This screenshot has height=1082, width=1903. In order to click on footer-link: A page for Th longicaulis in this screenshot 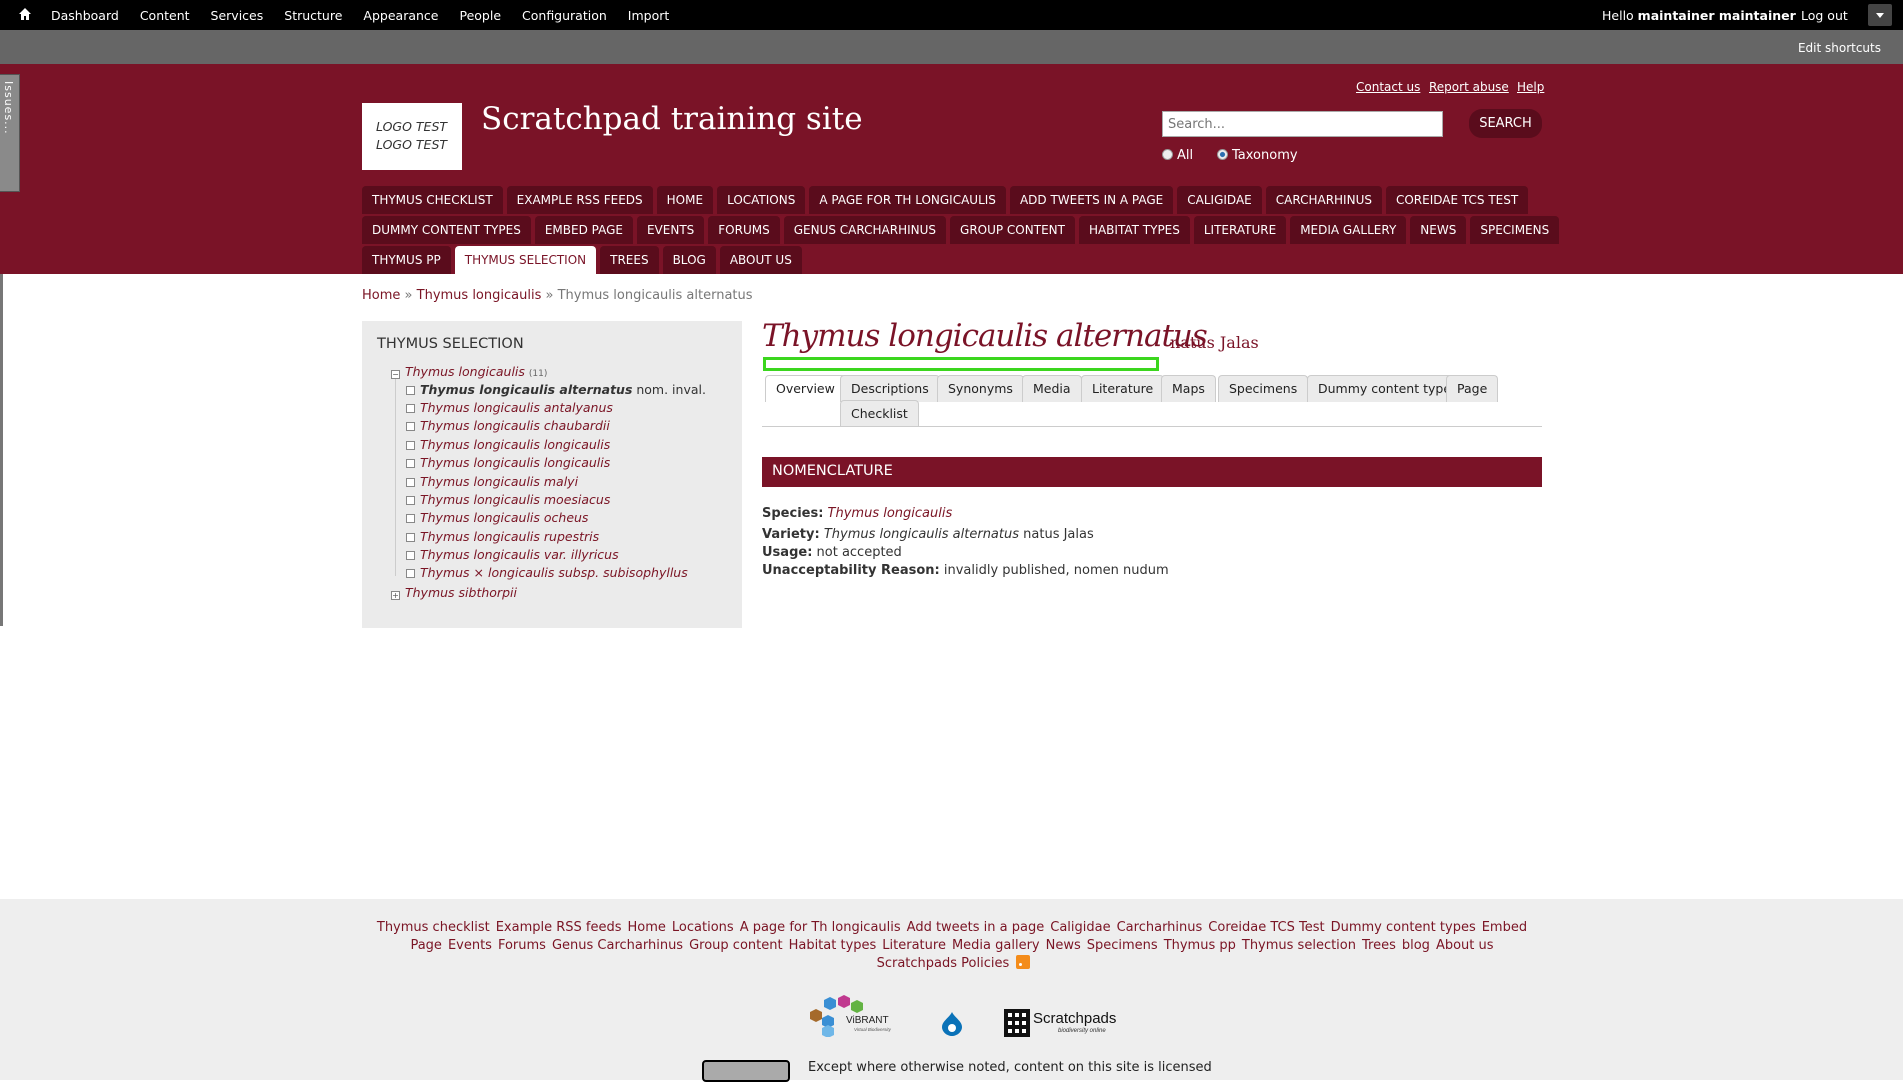, I will do `click(820, 927)`.